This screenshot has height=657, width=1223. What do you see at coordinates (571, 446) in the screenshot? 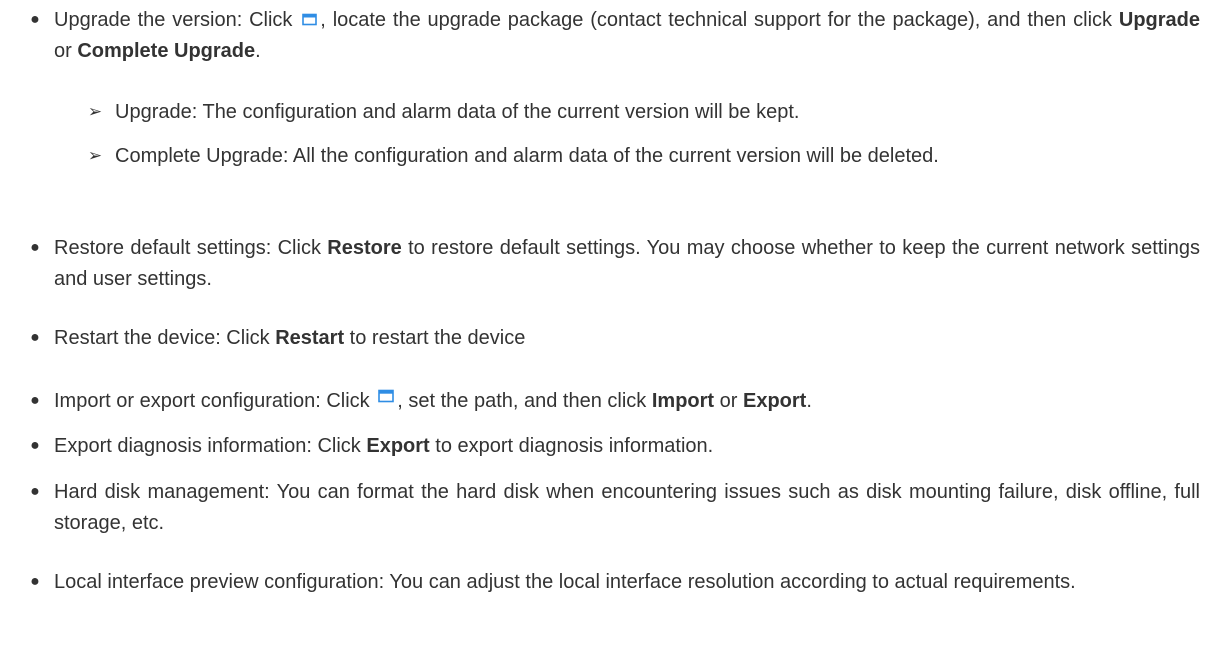
I see `text-segment: to export diagnosis information.` at bounding box center [571, 446].